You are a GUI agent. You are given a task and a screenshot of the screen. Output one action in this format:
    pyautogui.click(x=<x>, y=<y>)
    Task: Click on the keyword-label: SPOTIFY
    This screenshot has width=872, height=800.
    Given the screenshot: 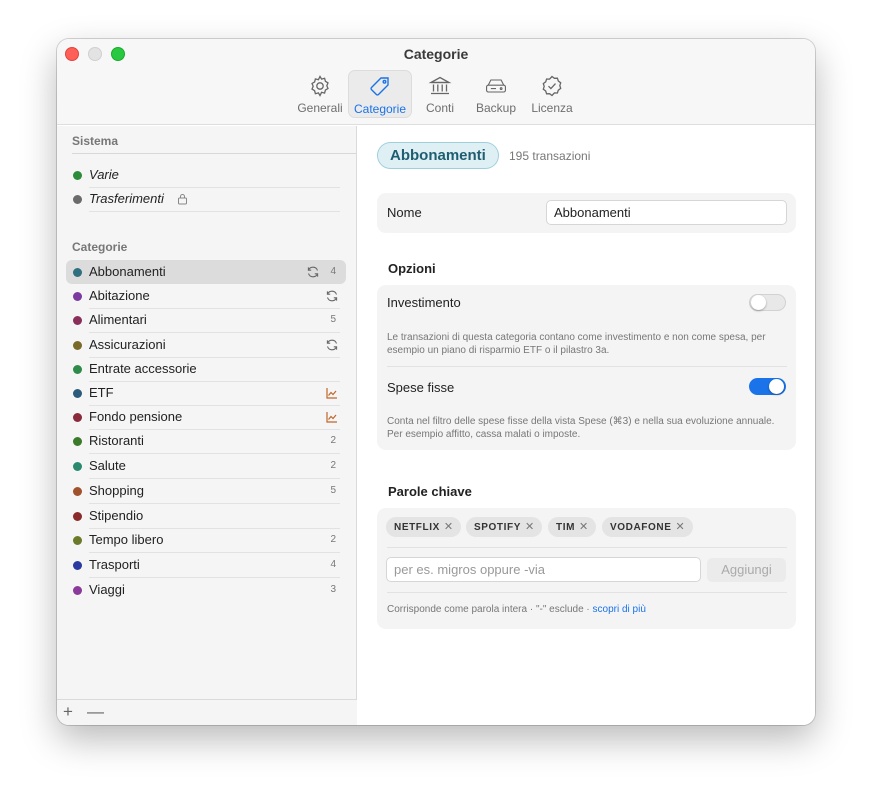 What is the action you would take?
    pyautogui.click(x=497, y=527)
    